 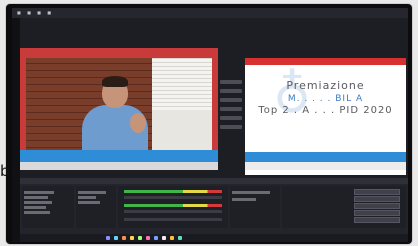 What do you see at coordinates (138, 123) in the screenshot?
I see `person-hand` at bounding box center [138, 123].